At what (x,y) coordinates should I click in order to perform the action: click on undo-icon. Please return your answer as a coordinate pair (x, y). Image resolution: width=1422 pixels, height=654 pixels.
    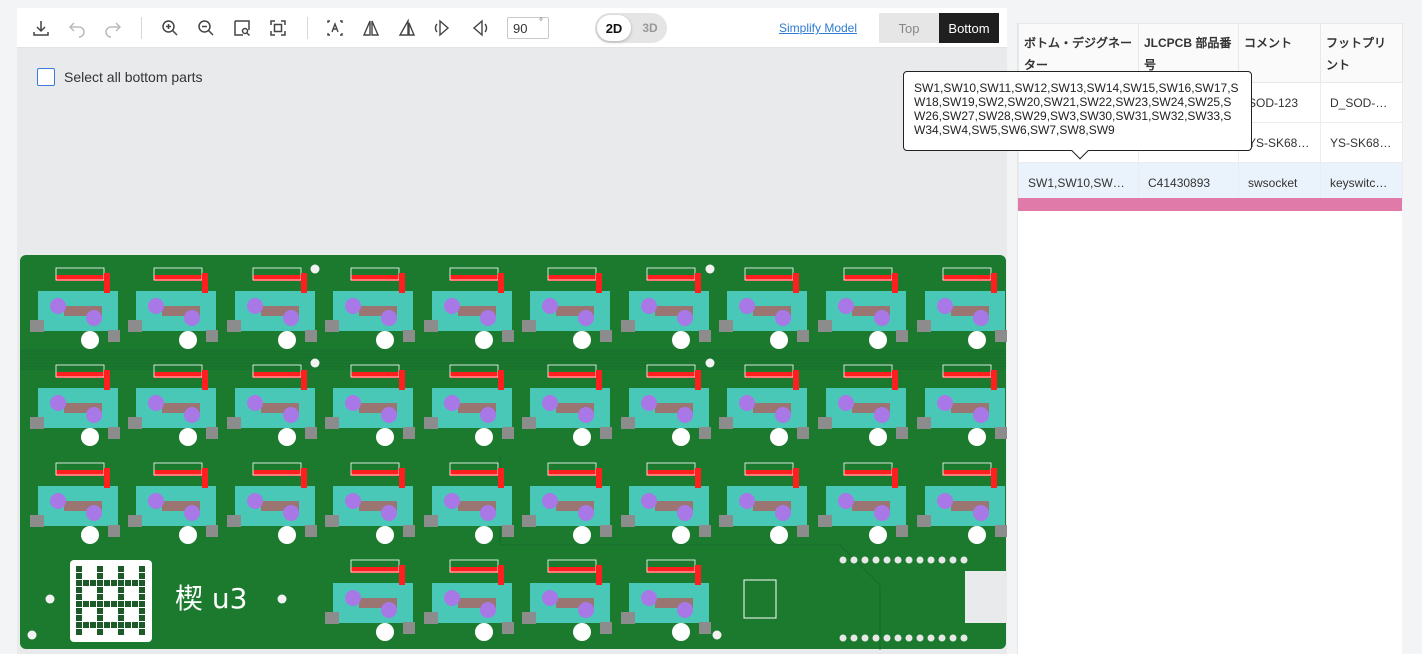
    Looking at the image, I should click on (77, 28).